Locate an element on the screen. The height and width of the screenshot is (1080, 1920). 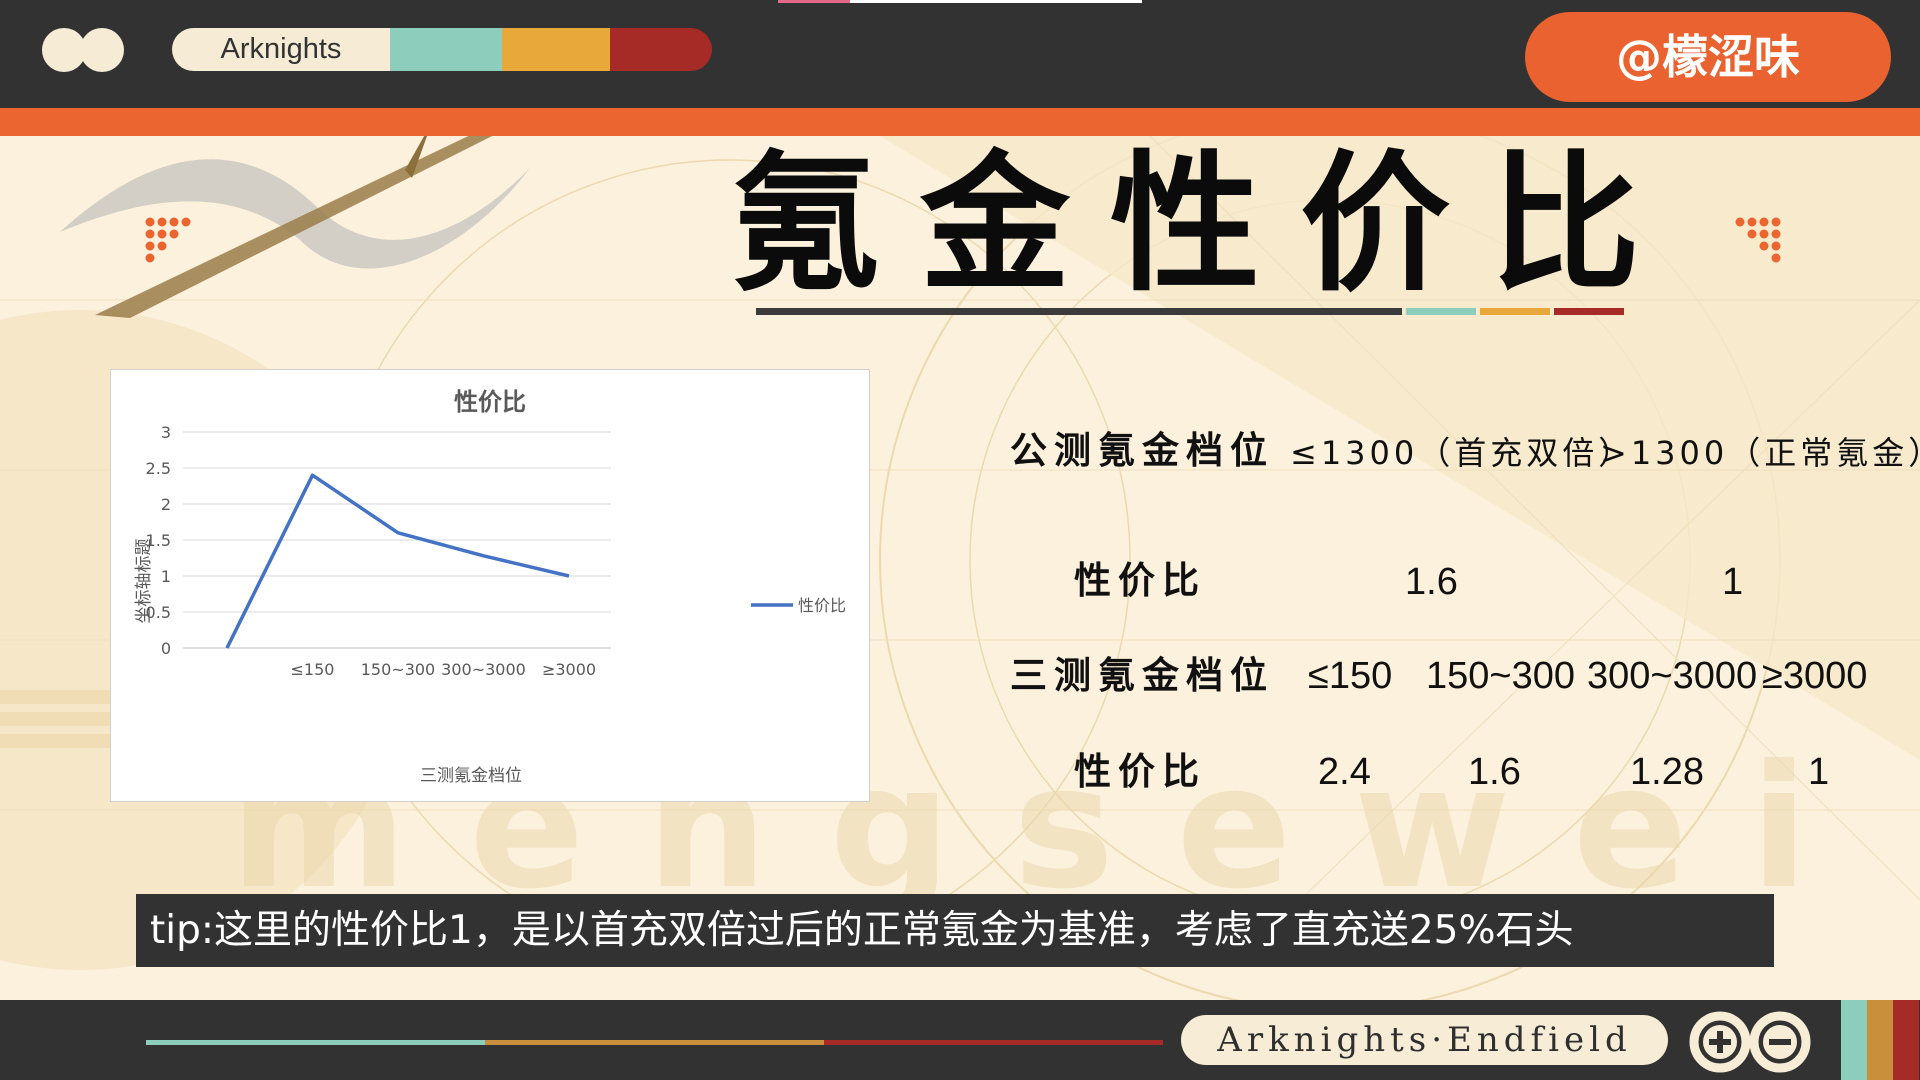
plus-minus-logo-icon is located at coordinates (1750, 1042).